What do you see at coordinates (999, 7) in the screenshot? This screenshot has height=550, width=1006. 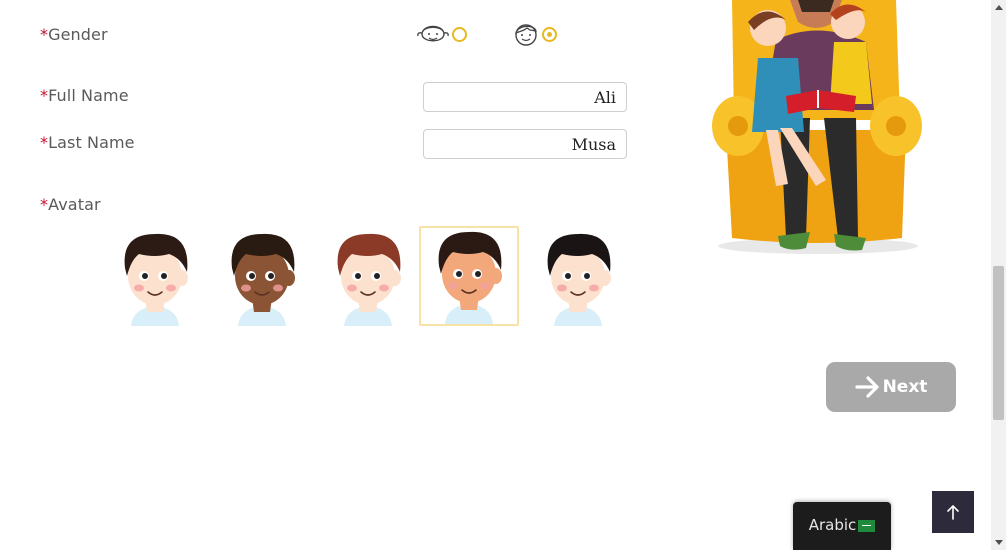 I see `scroll-up-icon` at bounding box center [999, 7].